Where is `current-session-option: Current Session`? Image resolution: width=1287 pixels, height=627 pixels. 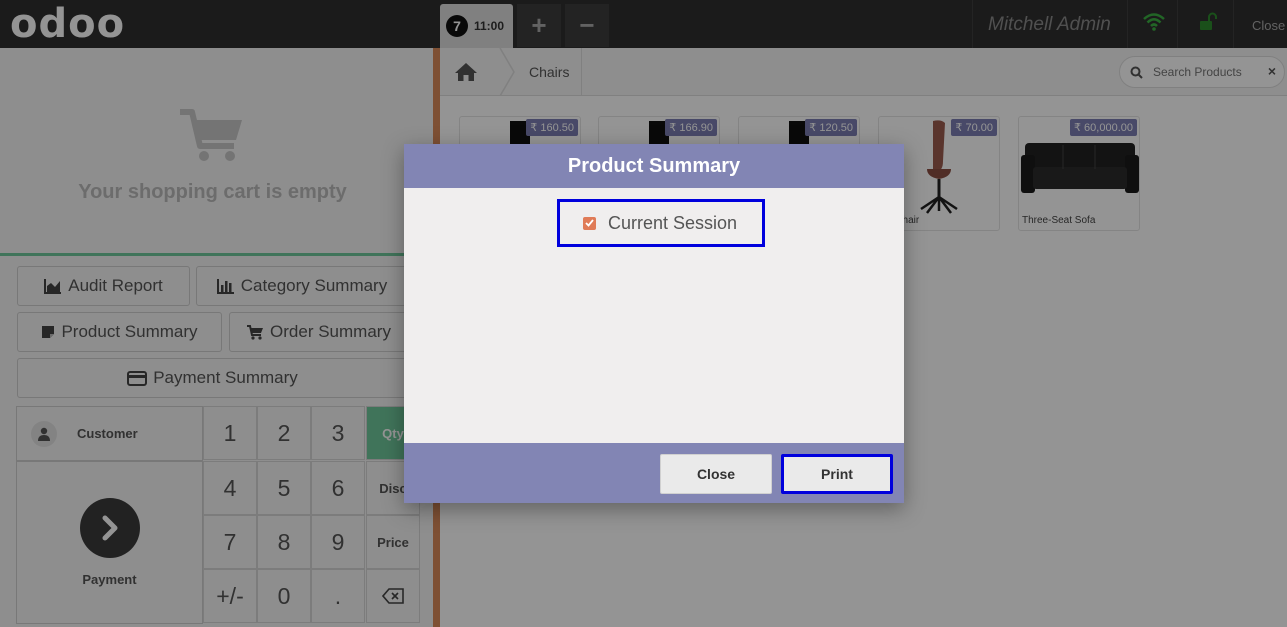
current-session-option: Current Session is located at coordinates (661, 223).